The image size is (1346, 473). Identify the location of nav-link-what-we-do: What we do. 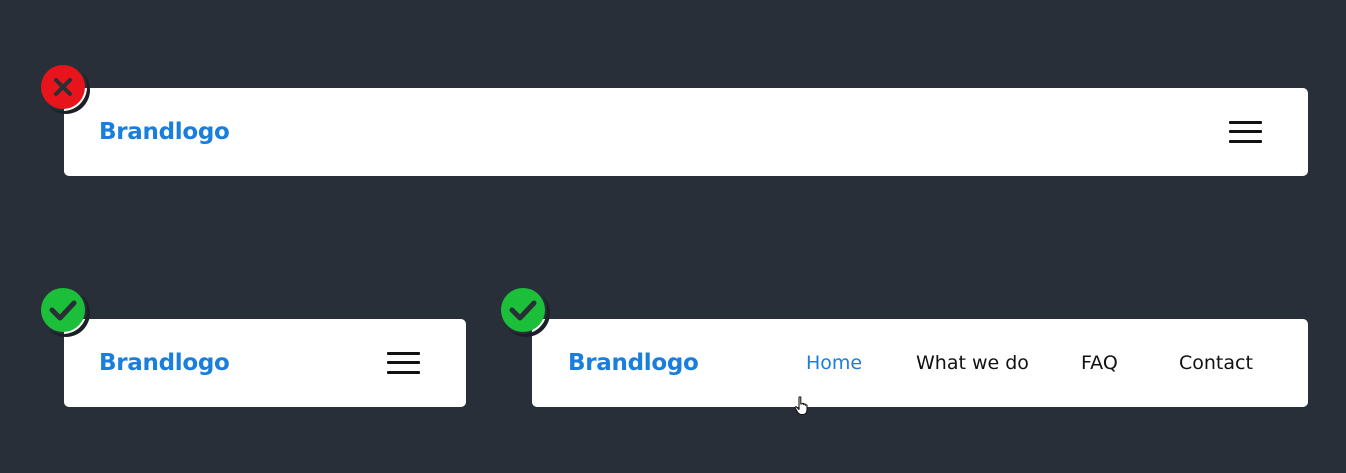
(972, 363).